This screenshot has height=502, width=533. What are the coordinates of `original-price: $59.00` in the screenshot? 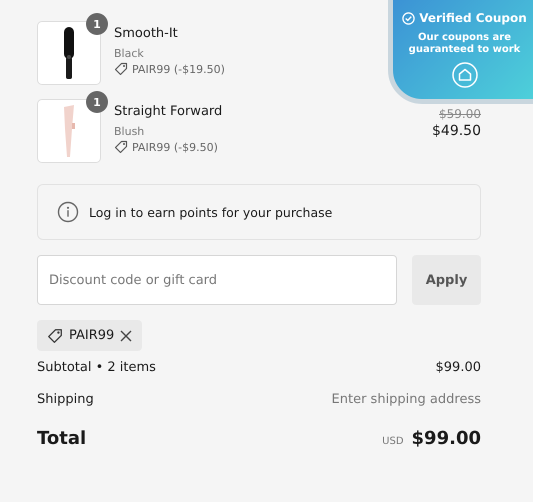 It's located at (460, 114).